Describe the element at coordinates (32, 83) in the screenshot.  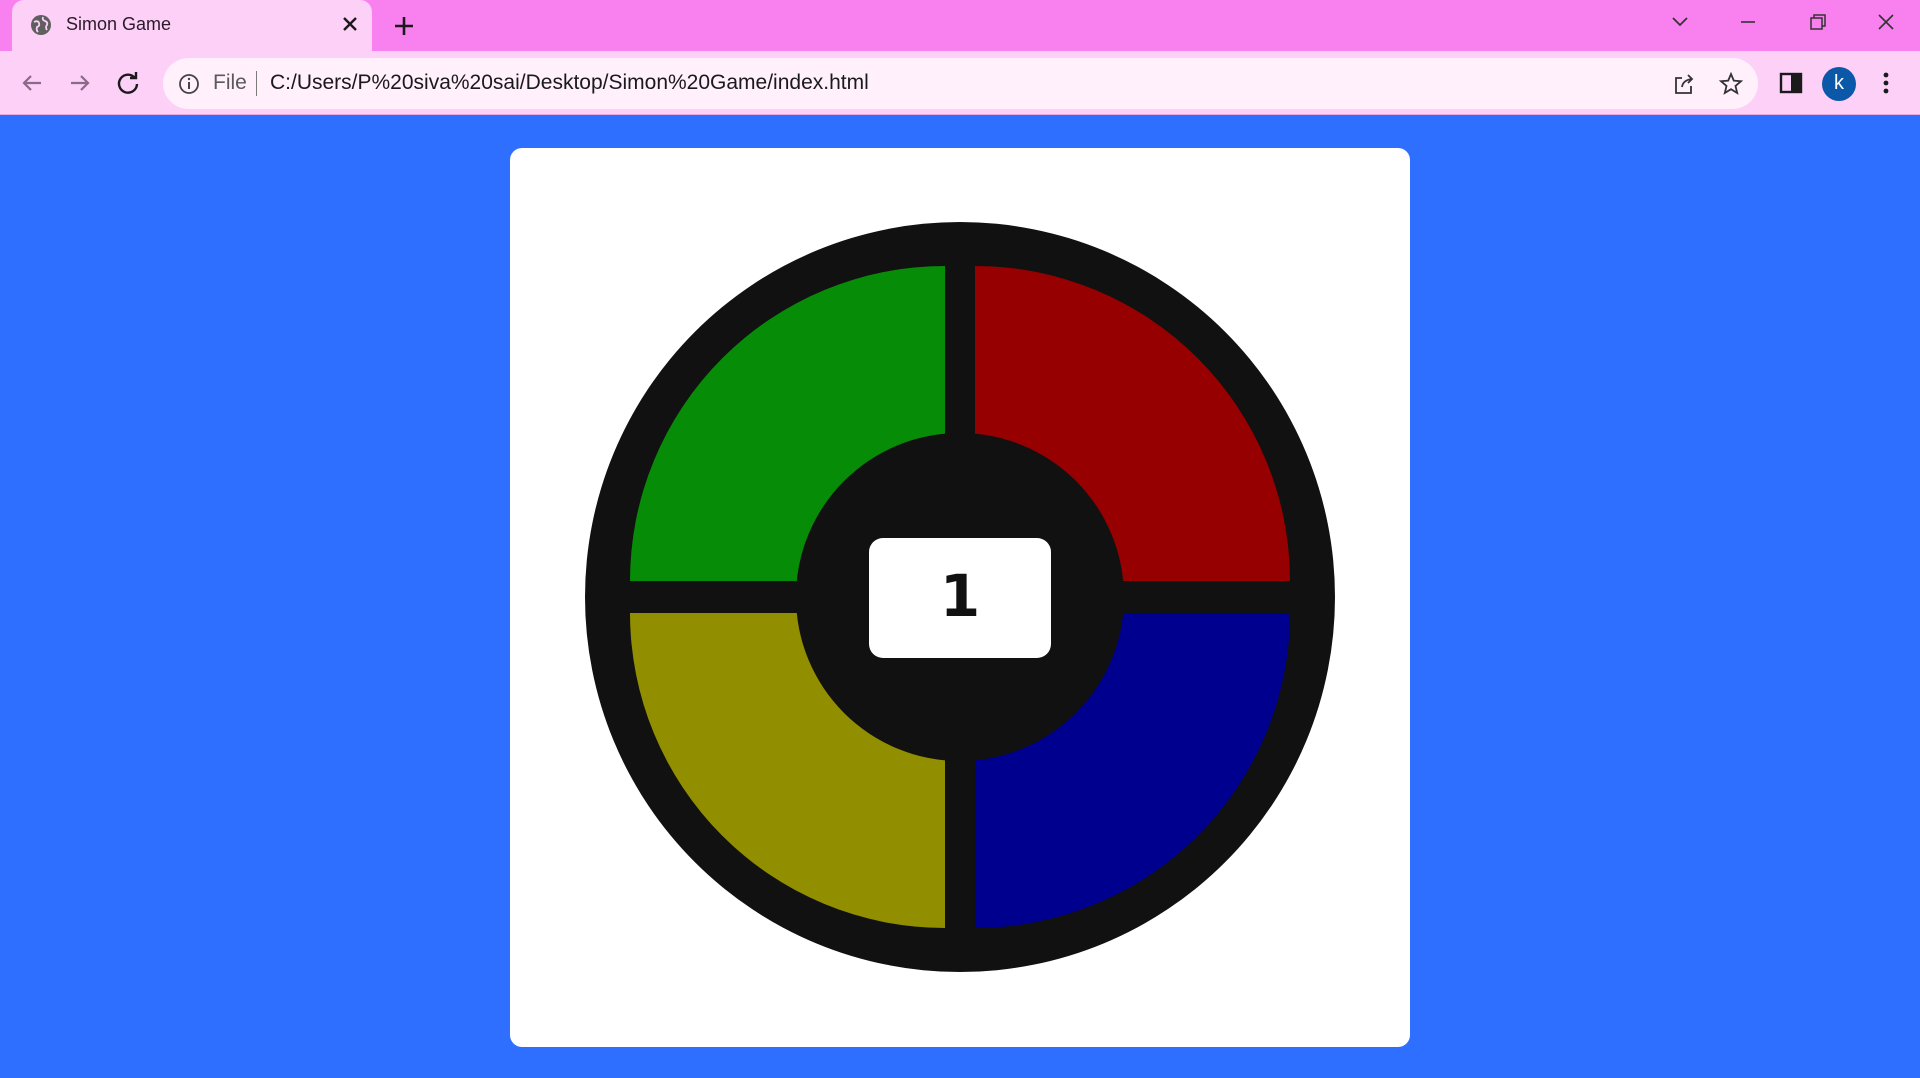
I see `back-icon` at that location.